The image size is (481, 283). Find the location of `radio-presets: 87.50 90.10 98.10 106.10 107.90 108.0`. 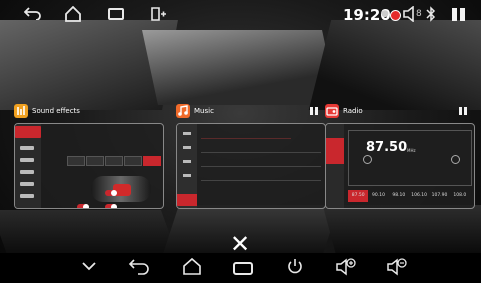

radio-presets: 87.50 90.10 98.10 106.10 107.90 108.0 is located at coordinates (409, 196).